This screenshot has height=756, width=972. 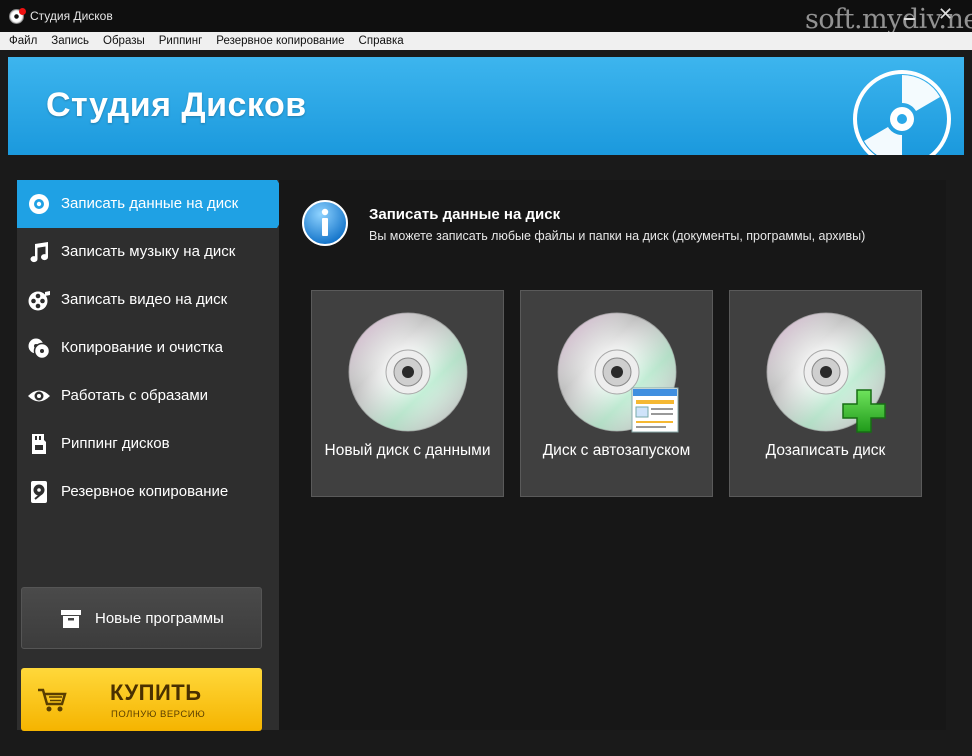 I want to click on buy-label: КУПИТЬ, so click(x=156, y=692).